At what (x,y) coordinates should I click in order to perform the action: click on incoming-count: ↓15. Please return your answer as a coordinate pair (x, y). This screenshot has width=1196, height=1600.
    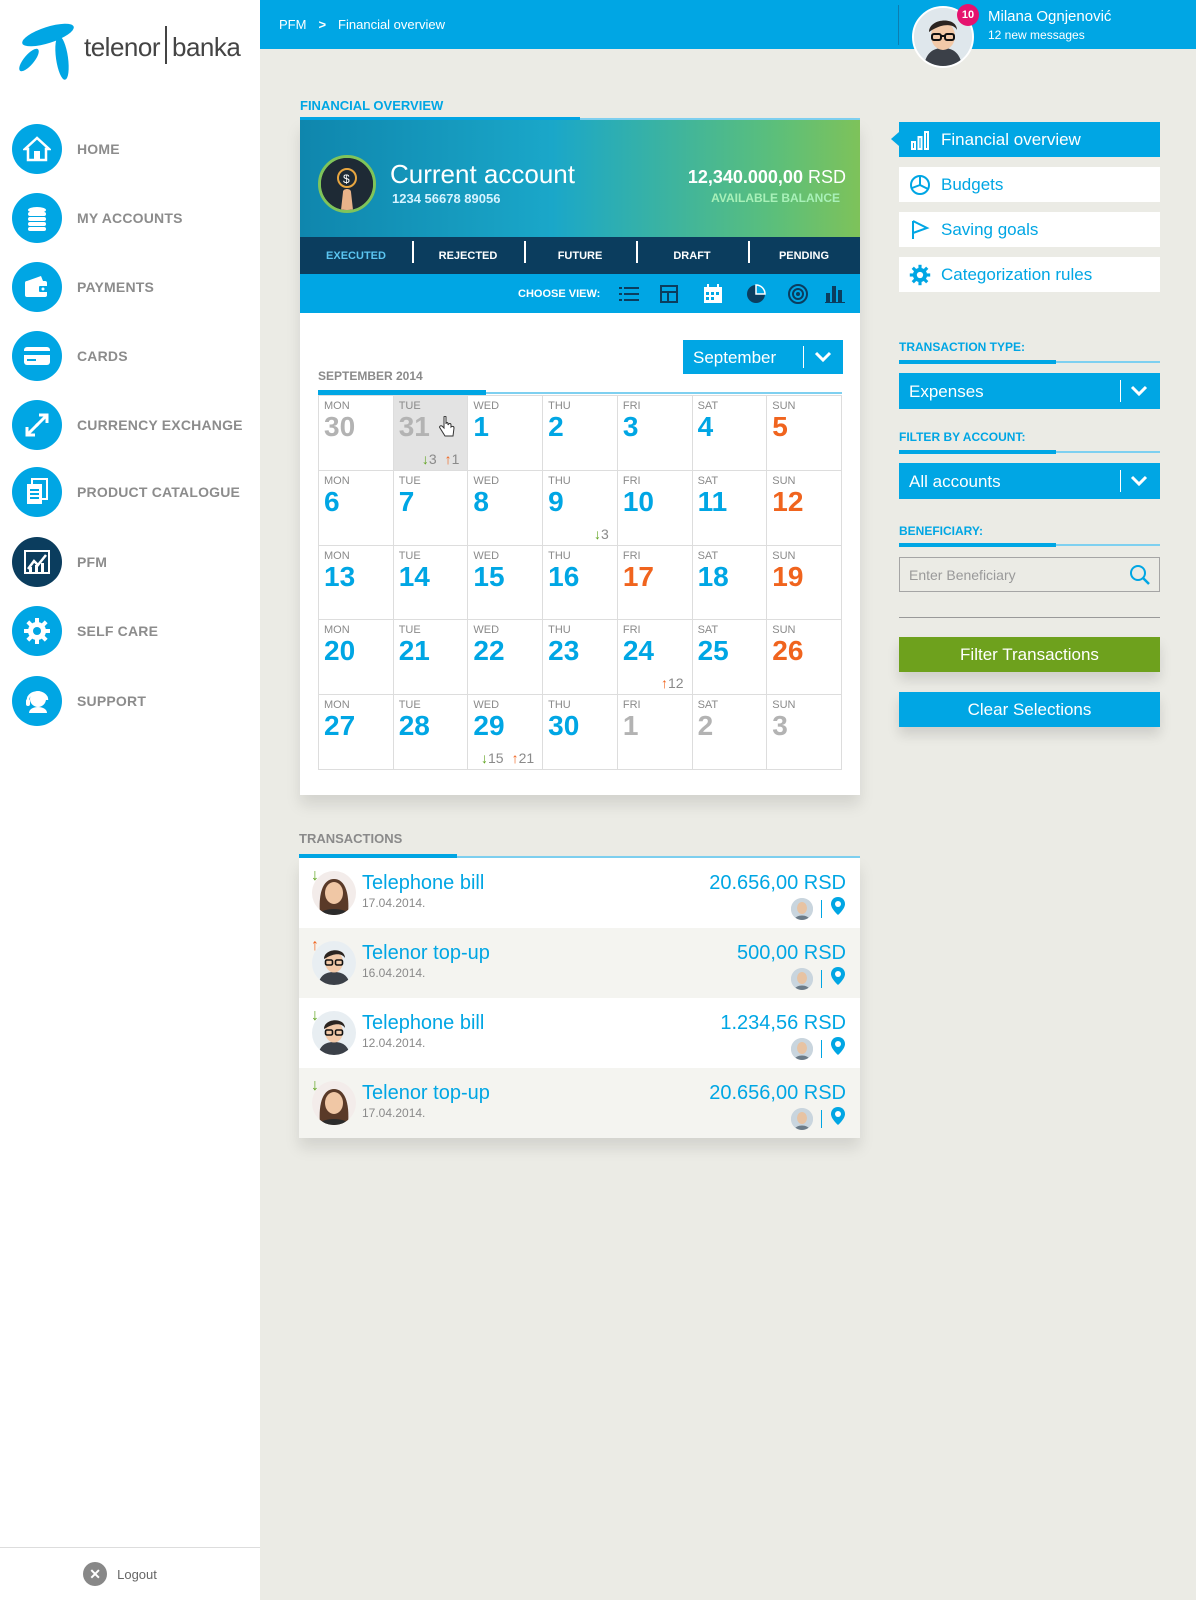
    Looking at the image, I should click on (492, 758).